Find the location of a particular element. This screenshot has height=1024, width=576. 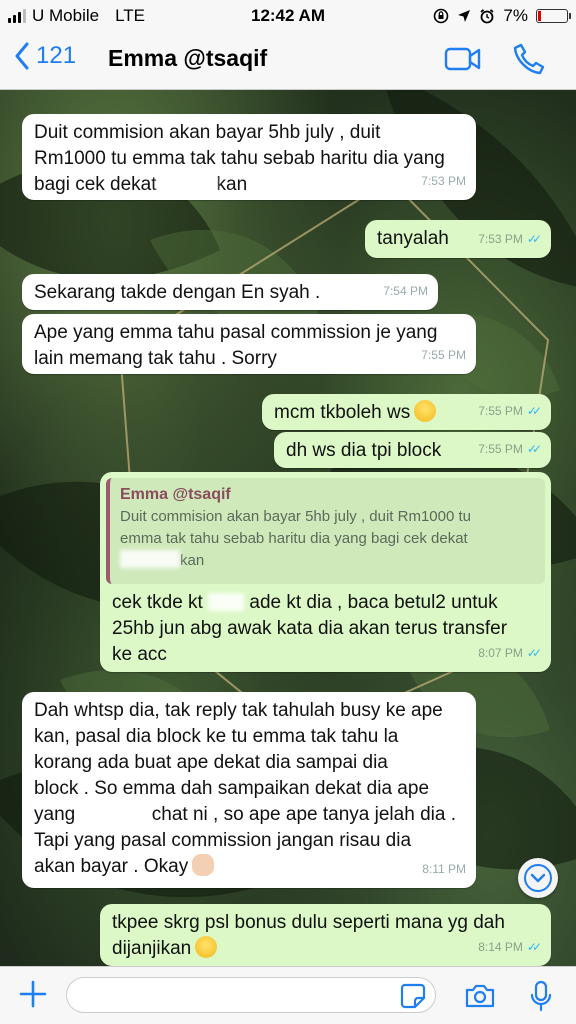

chat-header: 121 Emma @tsaqif is located at coordinates (288, 61).